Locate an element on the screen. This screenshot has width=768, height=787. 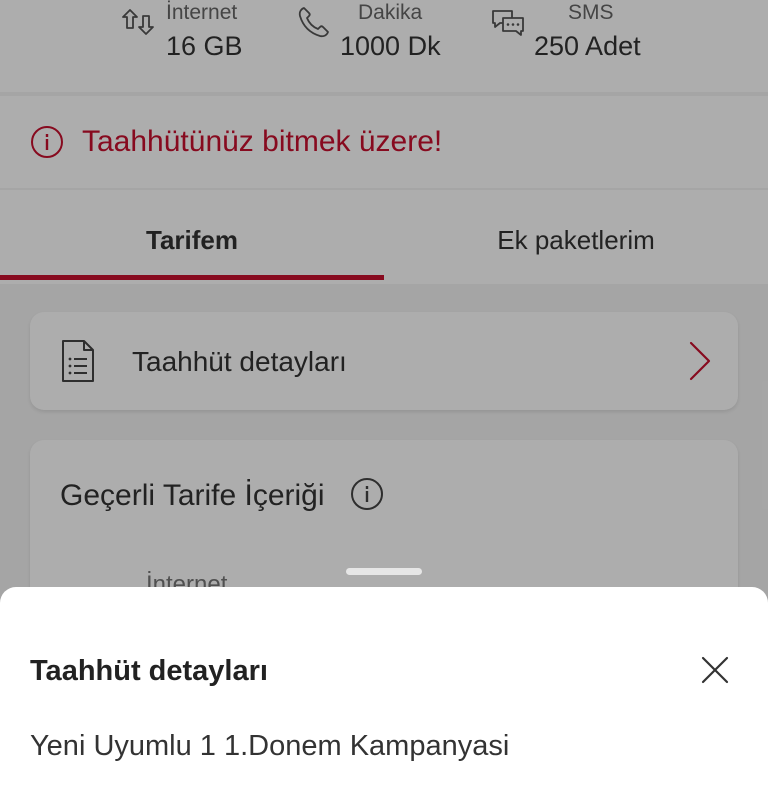
campaign-name: Yeni Uyumlu 1 1.Donem Kampanyasi is located at coordinates (270, 746).